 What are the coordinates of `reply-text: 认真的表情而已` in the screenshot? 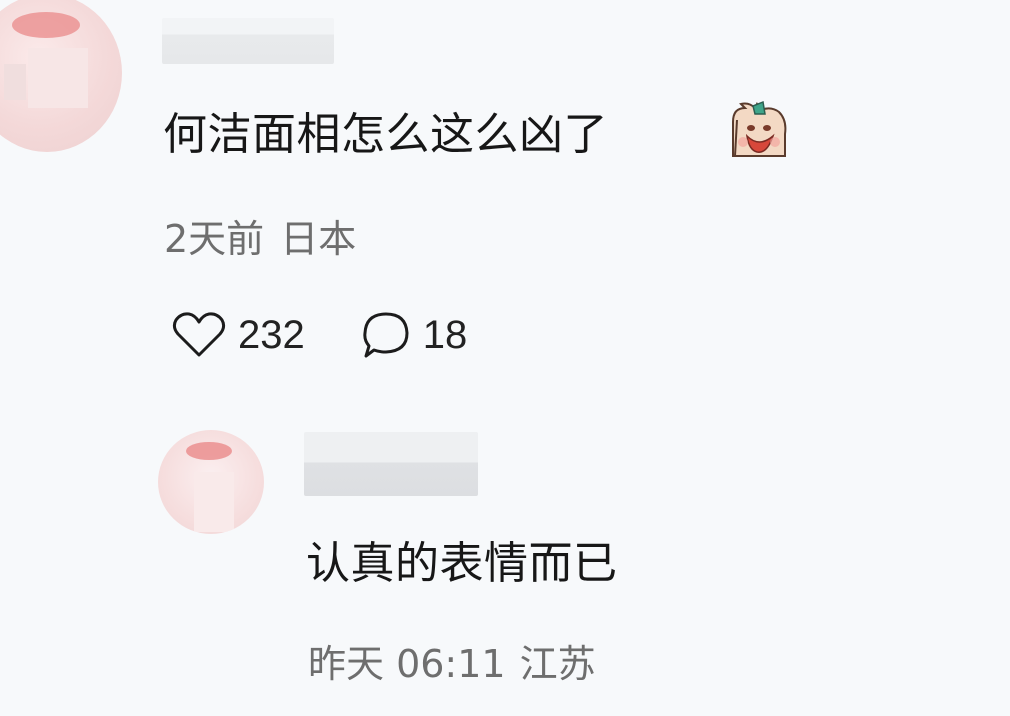 It's located at (462, 563).